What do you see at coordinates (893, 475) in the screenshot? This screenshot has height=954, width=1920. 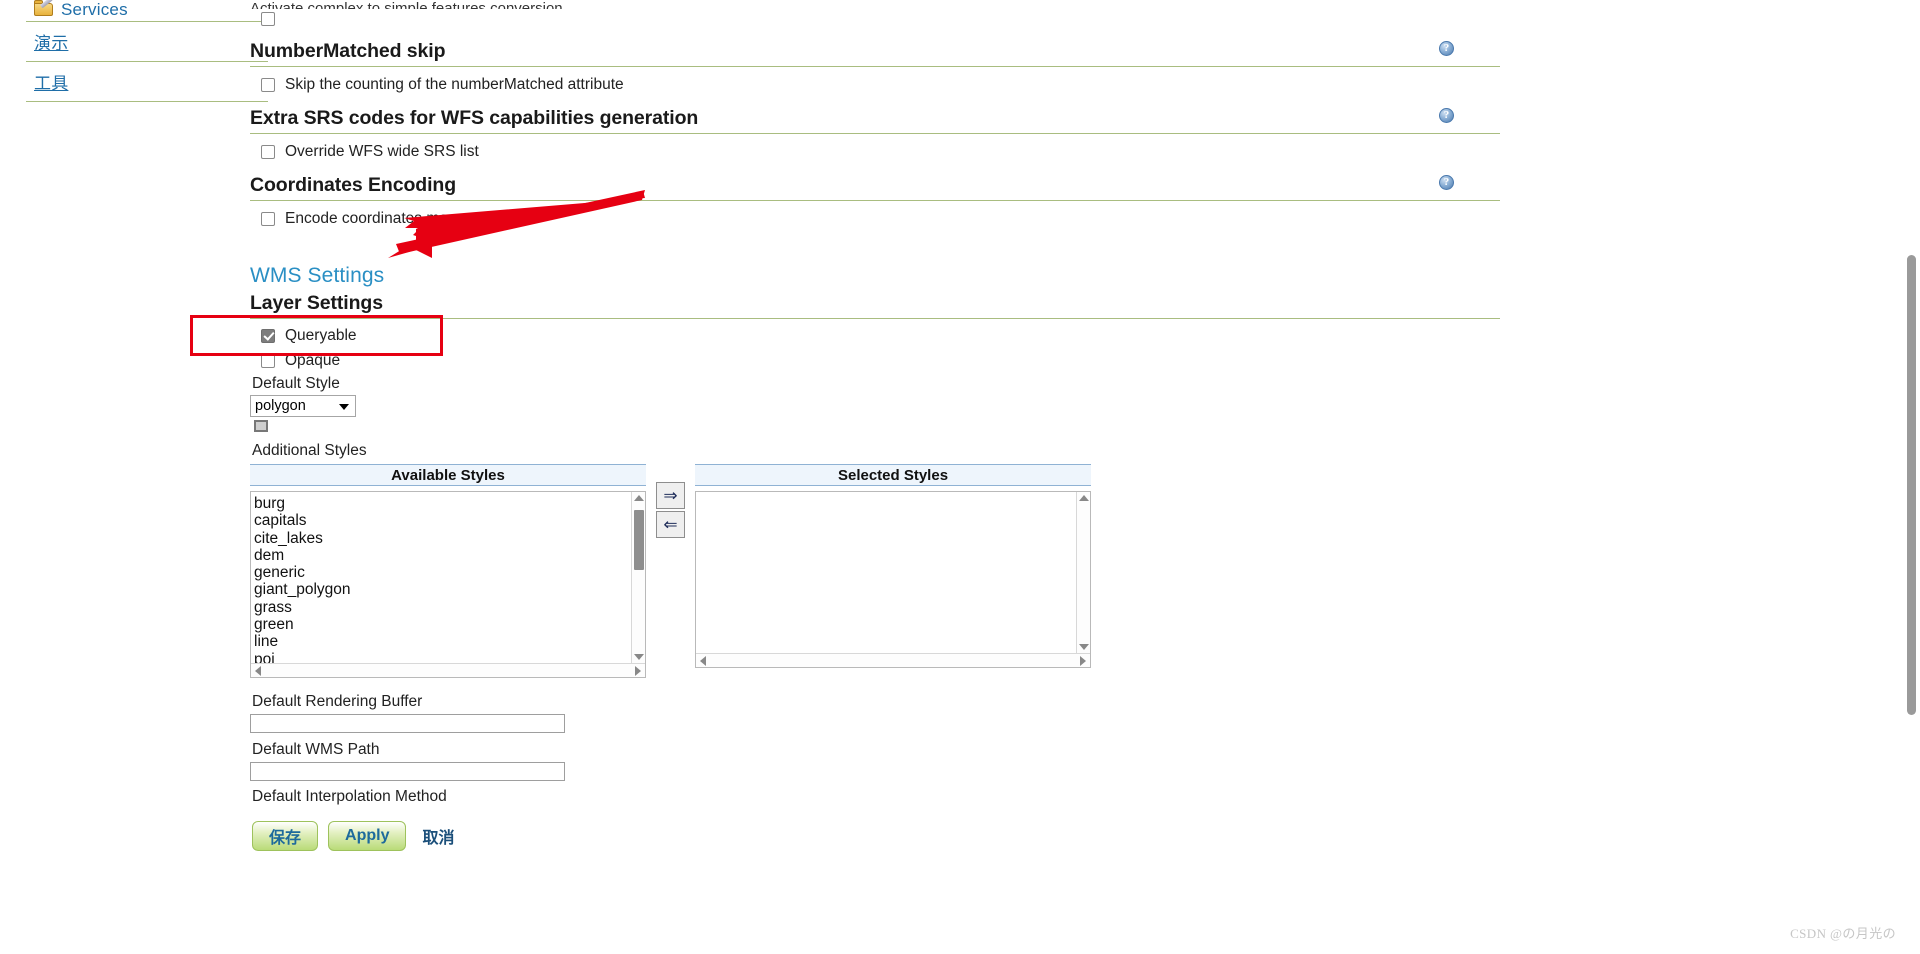 I see `selected-styles-header: Selected Styles` at bounding box center [893, 475].